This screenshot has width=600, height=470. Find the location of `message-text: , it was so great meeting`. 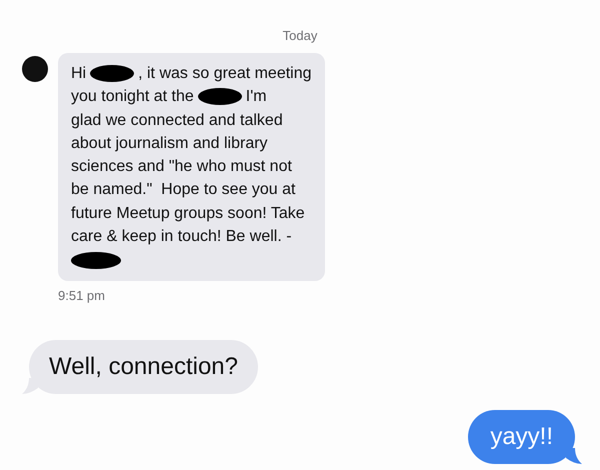

message-text: , it was so great meeting is located at coordinates (225, 74).